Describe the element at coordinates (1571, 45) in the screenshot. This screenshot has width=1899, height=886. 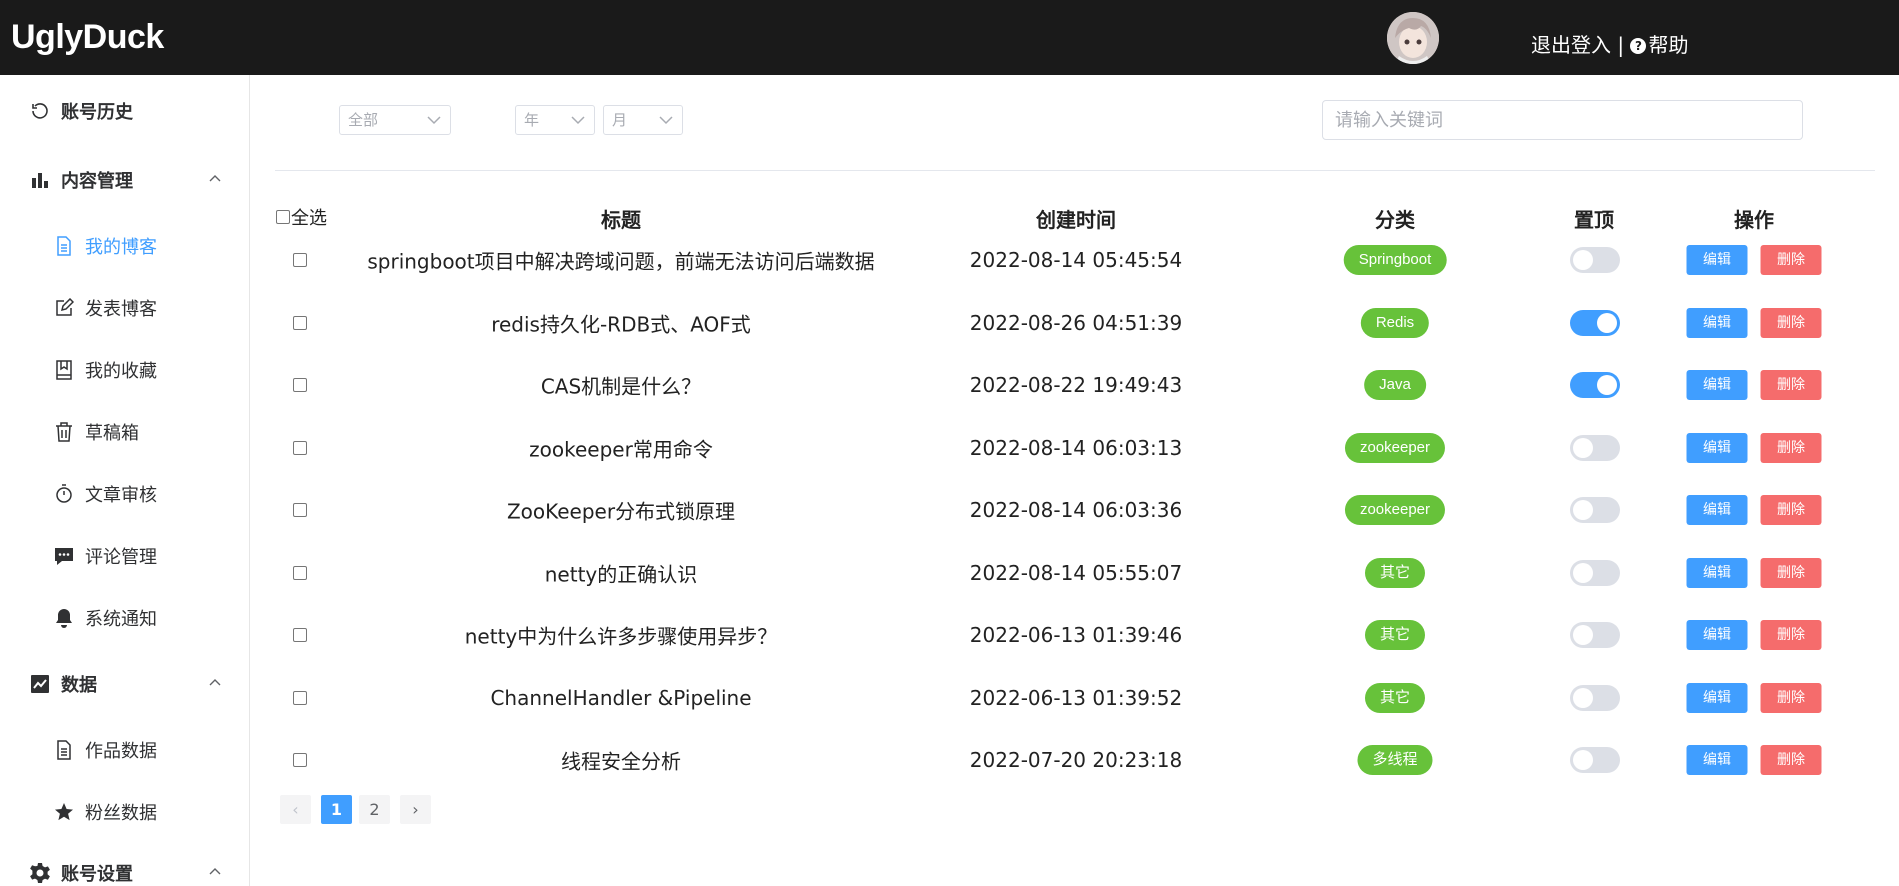
I see `logout-link: 退出登入` at that location.